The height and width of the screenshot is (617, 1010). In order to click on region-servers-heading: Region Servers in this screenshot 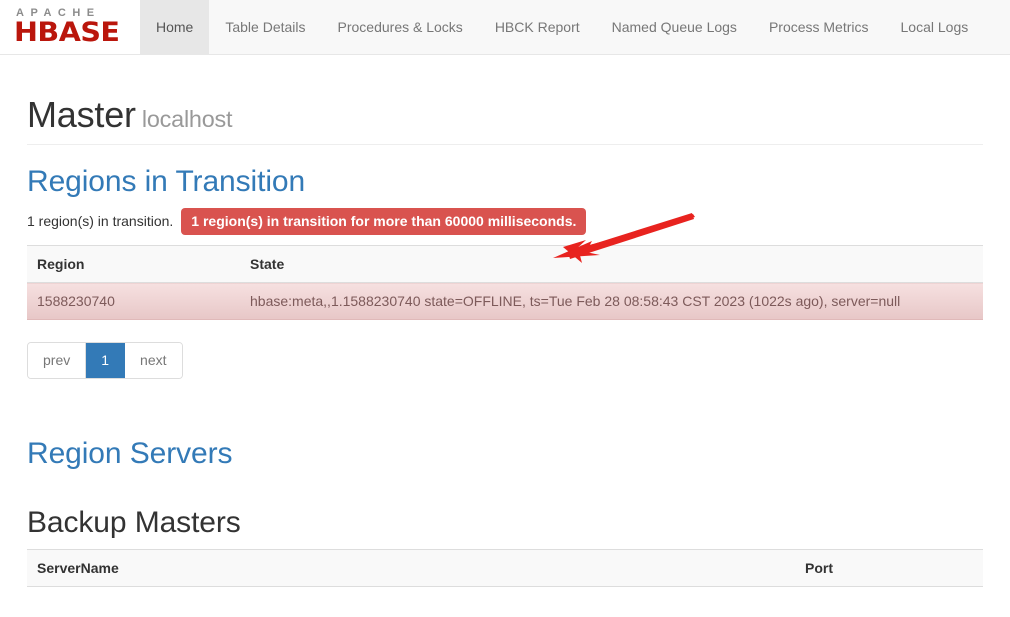, I will do `click(505, 453)`.